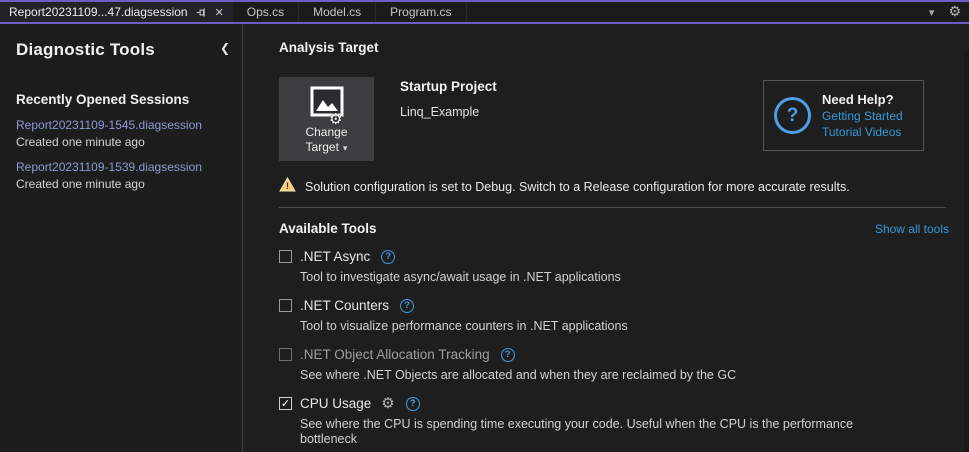 The height and width of the screenshot is (452, 969). I want to click on analysis-target-heading: Analysis Target, so click(329, 47).